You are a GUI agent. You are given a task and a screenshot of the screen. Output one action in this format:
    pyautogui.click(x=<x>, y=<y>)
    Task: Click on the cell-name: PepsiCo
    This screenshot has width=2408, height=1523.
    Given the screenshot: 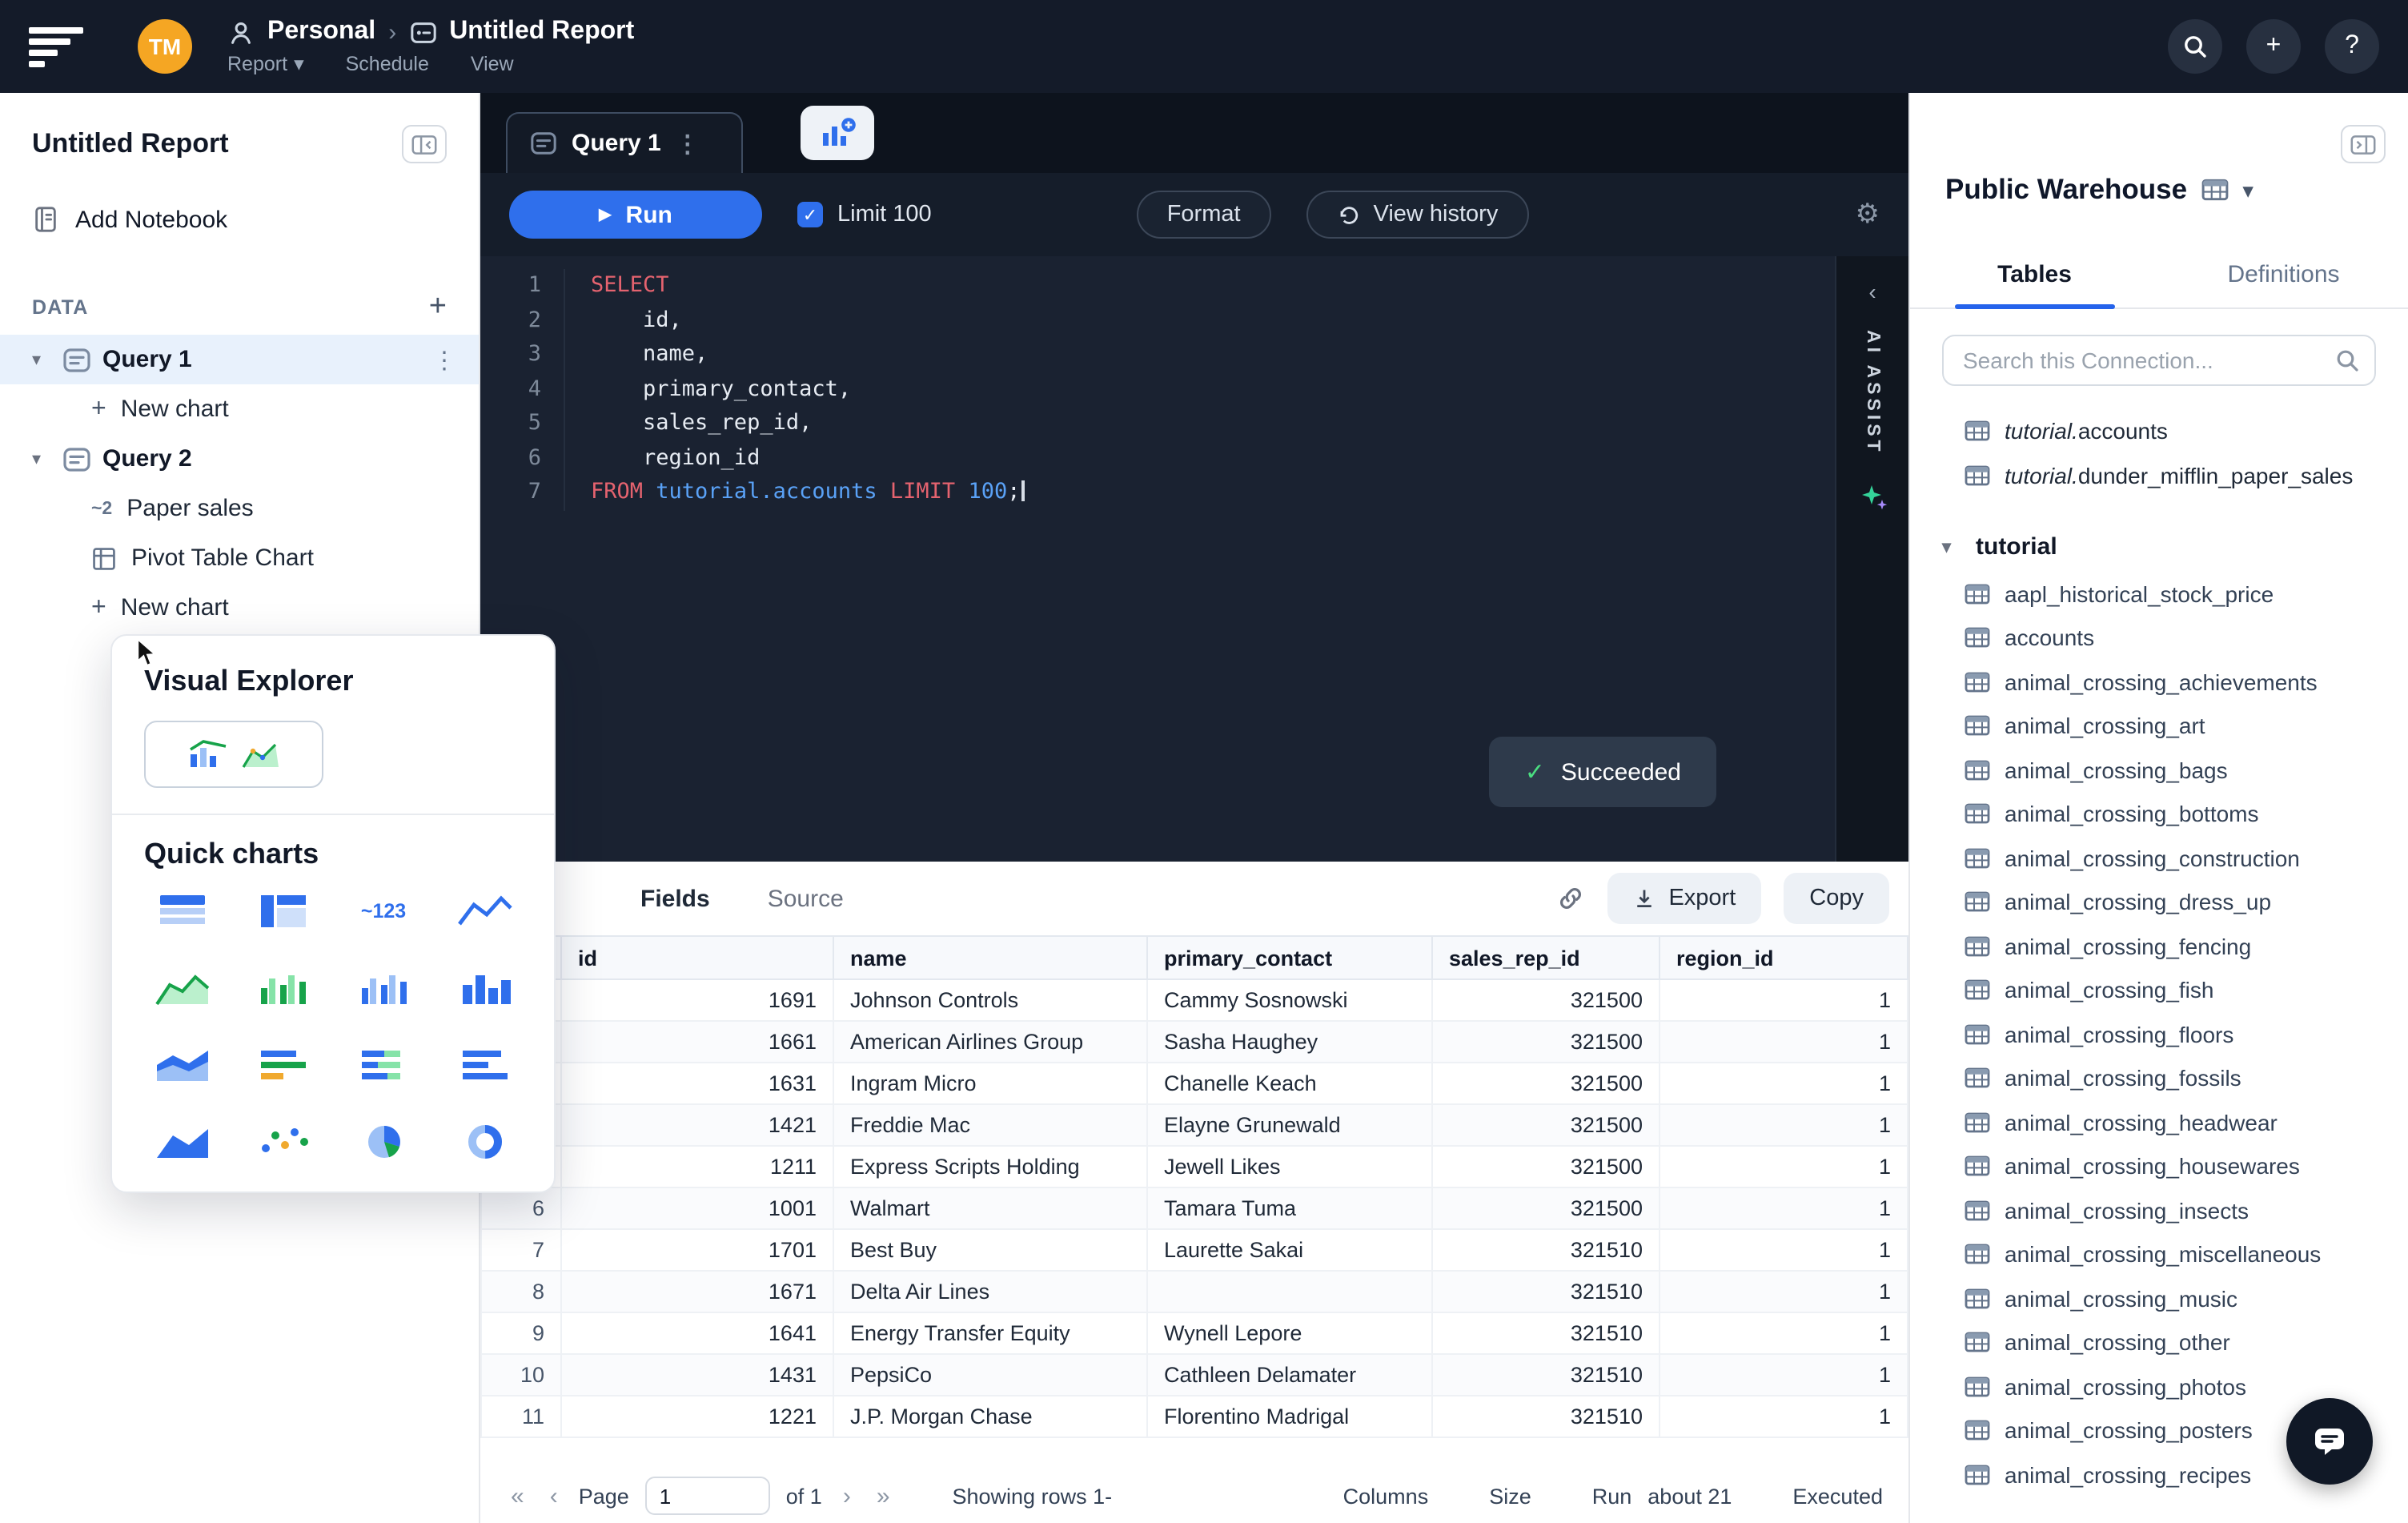 What is the action you would take?
    pyautogui.click(x=990, y=1374)
    